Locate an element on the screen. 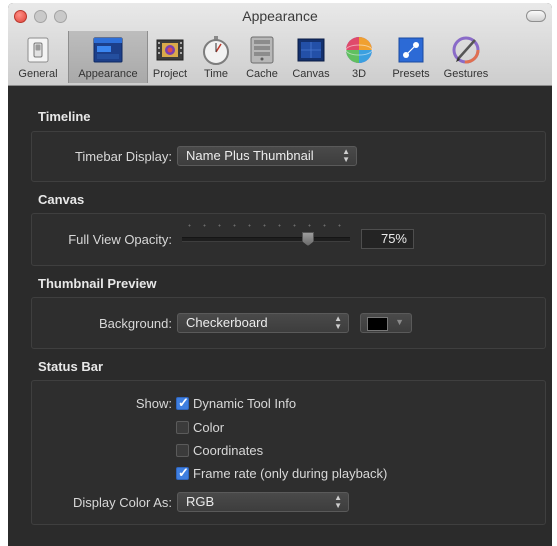 The image size is (557, 546). display-color-as-popup: RGB ▲ ▼ is located at coordinates (263, 502).